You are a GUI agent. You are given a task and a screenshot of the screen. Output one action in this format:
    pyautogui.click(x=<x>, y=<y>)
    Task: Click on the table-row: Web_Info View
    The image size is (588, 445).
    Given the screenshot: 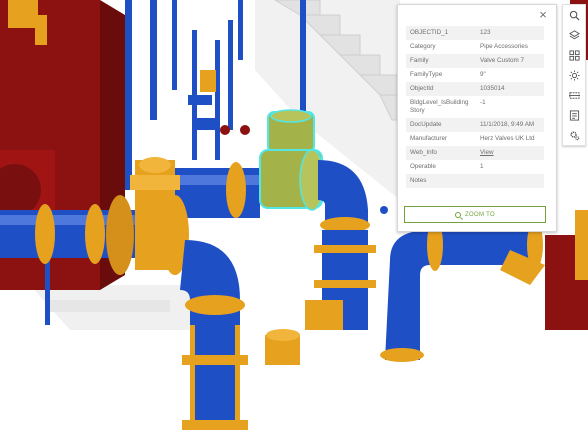 What is the action you would take?
    pyautogui.click(x=475, y=153)
    